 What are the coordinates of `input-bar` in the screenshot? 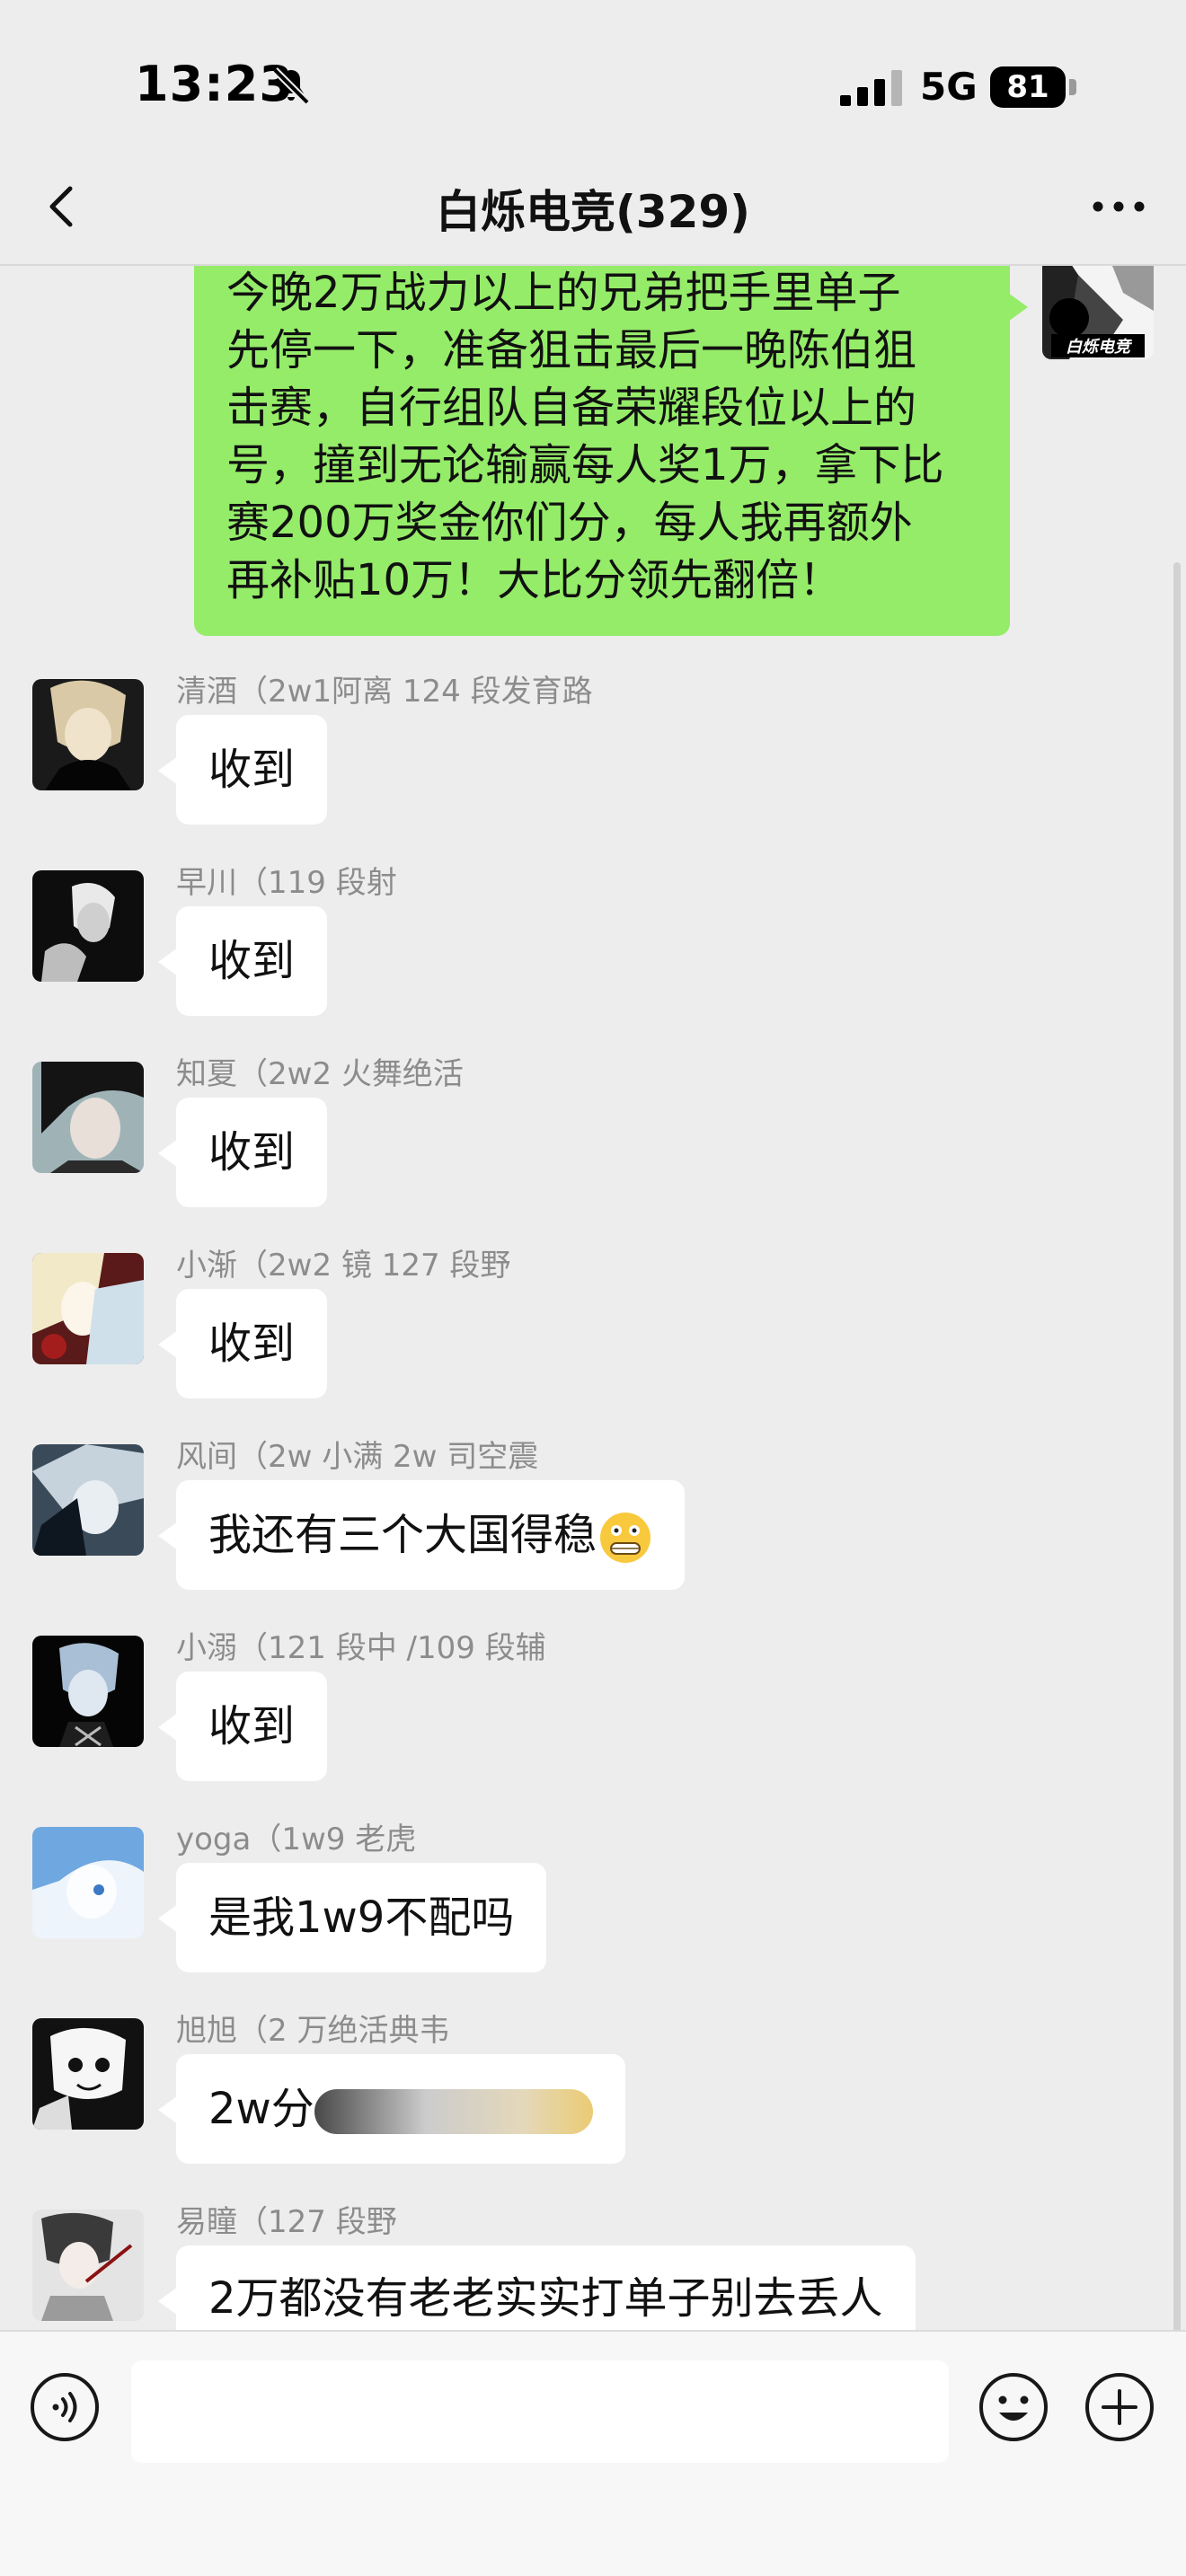 It's located at (593, 2453).